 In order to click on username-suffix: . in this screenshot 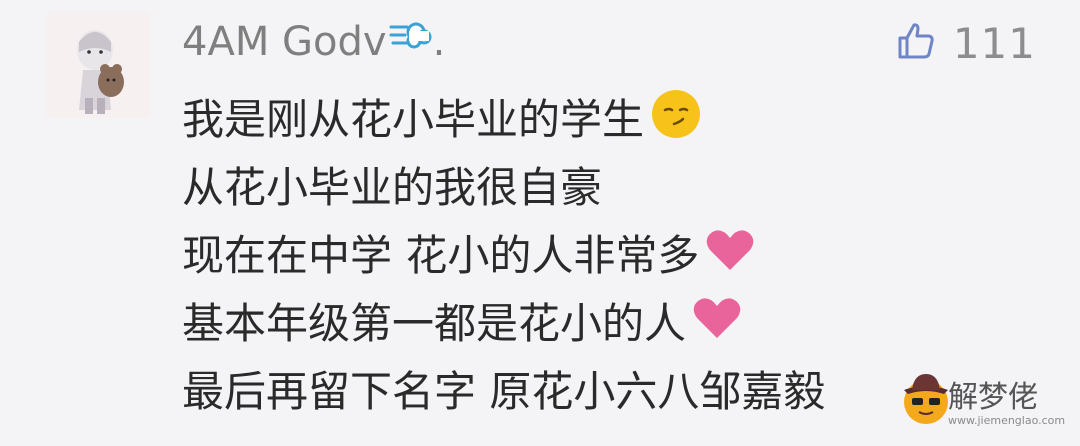, I will do `click(439, 42)`.